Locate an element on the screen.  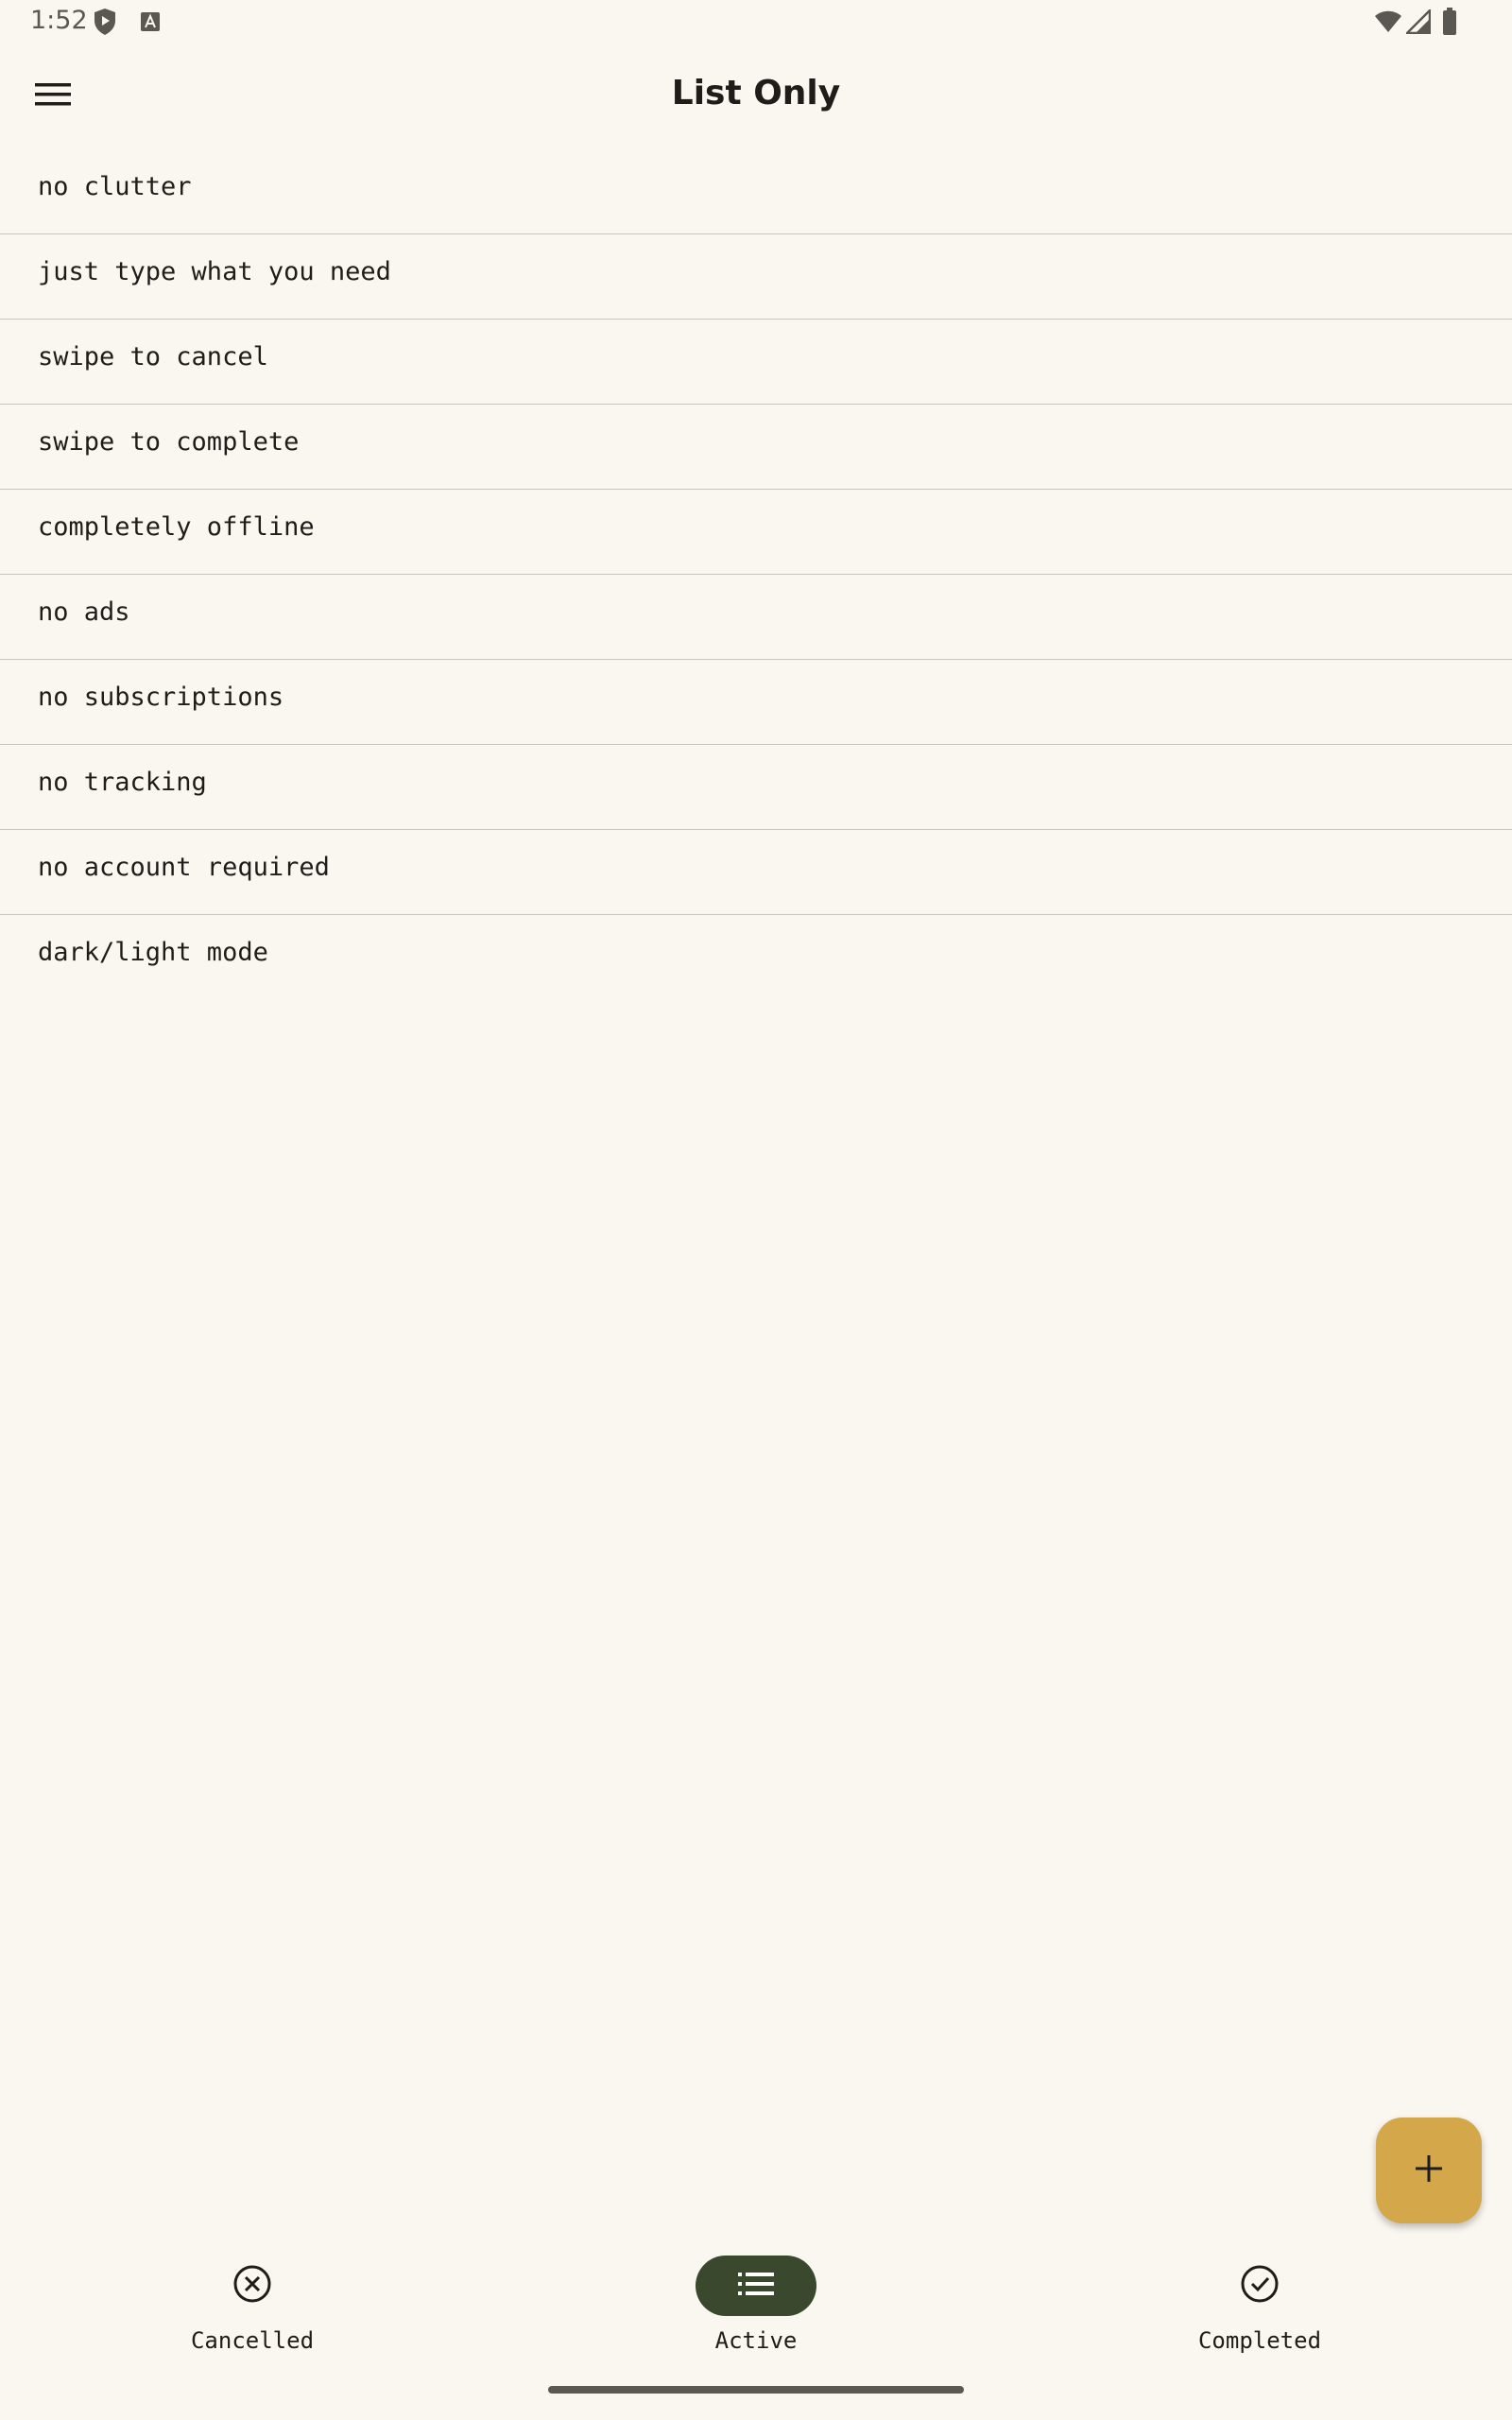
list-item: just type what you need is located at coordinates (756, 277).